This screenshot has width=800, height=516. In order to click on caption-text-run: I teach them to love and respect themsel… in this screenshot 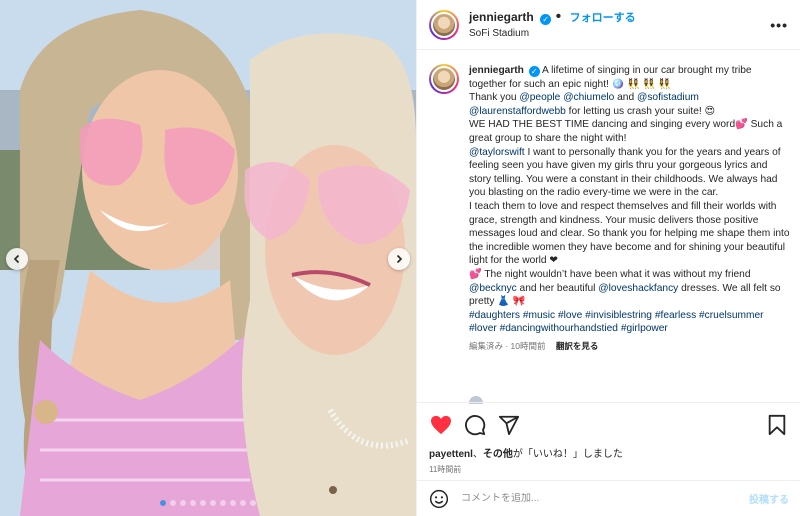, I will do `click(629, 233)`.